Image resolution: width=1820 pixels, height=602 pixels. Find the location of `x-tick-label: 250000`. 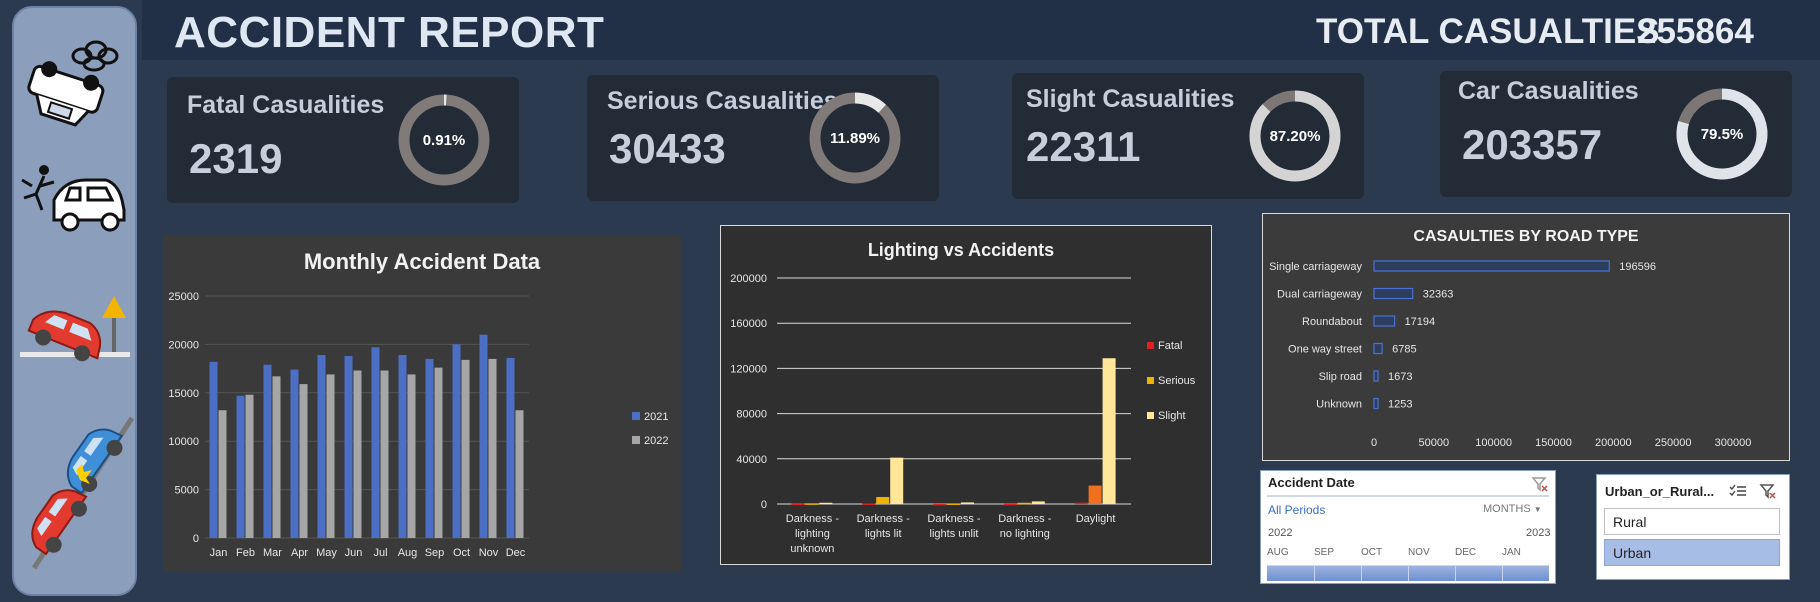

x-tick-label: 250000 is located at coordinates (1673, 443).